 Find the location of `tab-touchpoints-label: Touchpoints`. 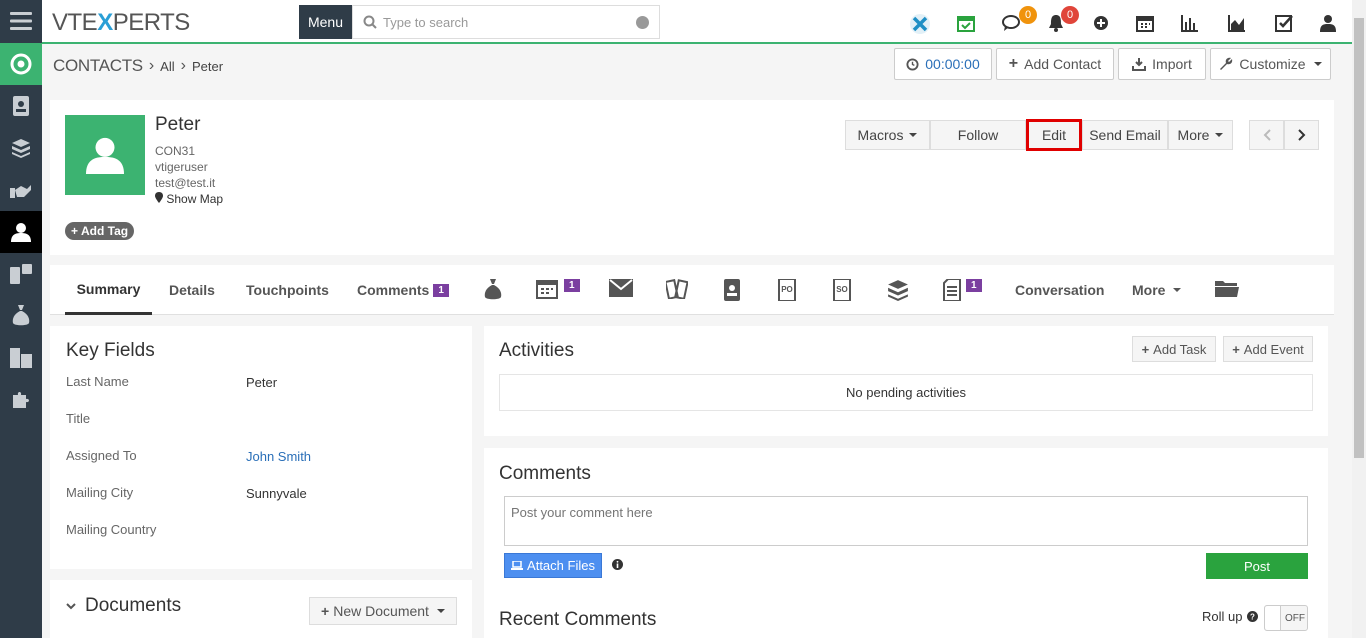

tab-touchpoints-label: Touchpoints is located at coordinates (287, 290).